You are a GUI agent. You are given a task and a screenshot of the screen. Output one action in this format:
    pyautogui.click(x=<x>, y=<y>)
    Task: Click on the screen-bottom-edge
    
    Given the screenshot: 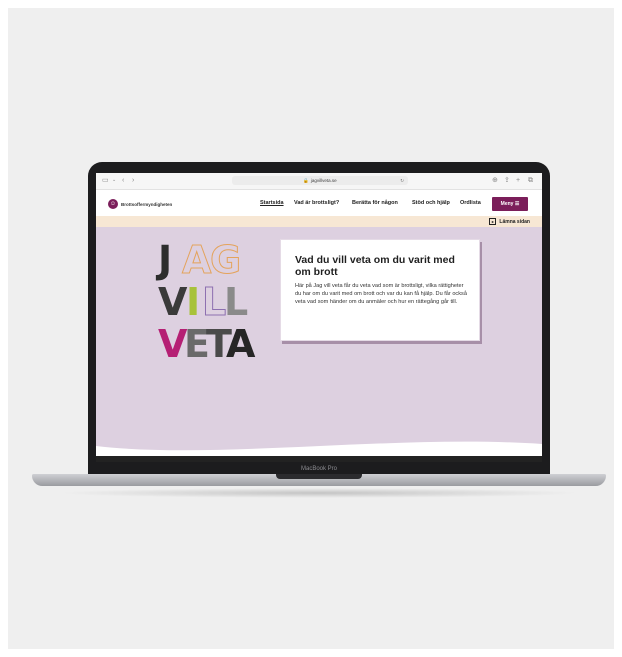 What is the action you would take?
    pyautogui.click(x=319, y=459)
    